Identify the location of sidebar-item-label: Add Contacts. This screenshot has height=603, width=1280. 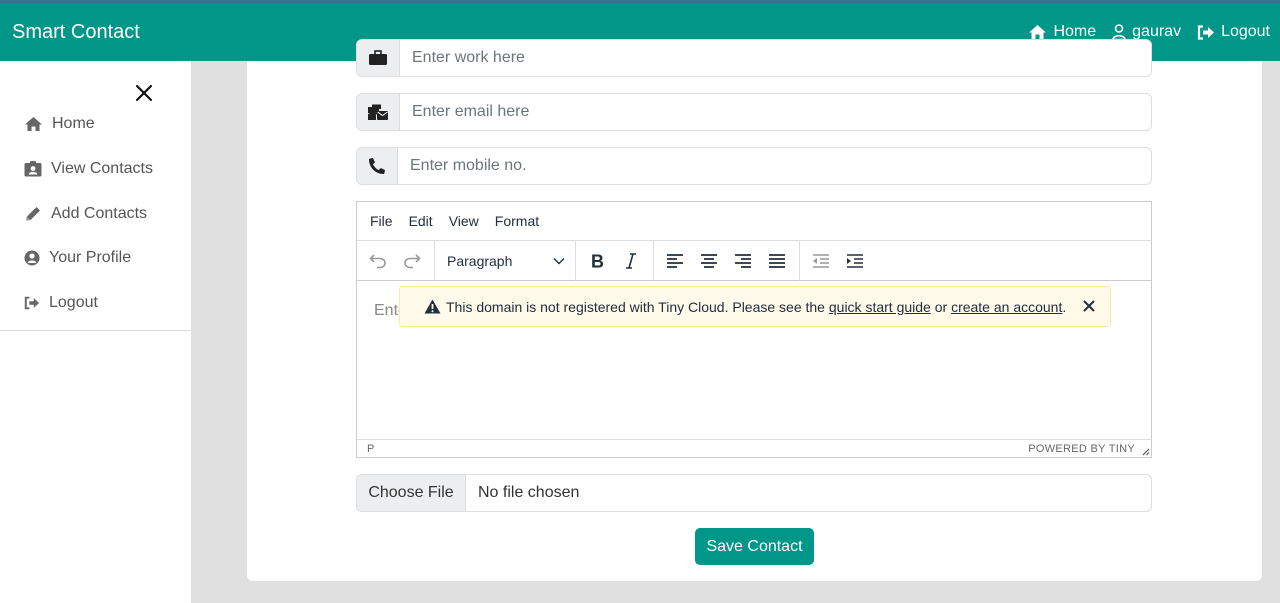
(99, 213).